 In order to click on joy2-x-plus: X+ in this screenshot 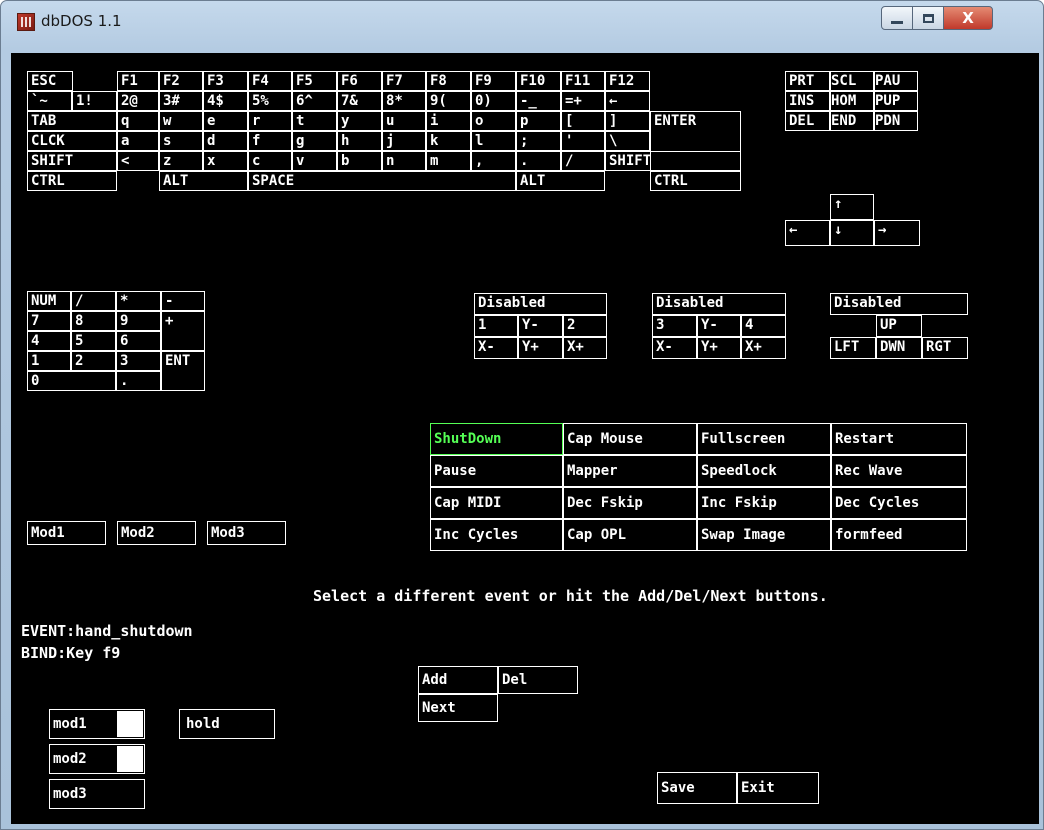, I will do `click(763, 348)`.